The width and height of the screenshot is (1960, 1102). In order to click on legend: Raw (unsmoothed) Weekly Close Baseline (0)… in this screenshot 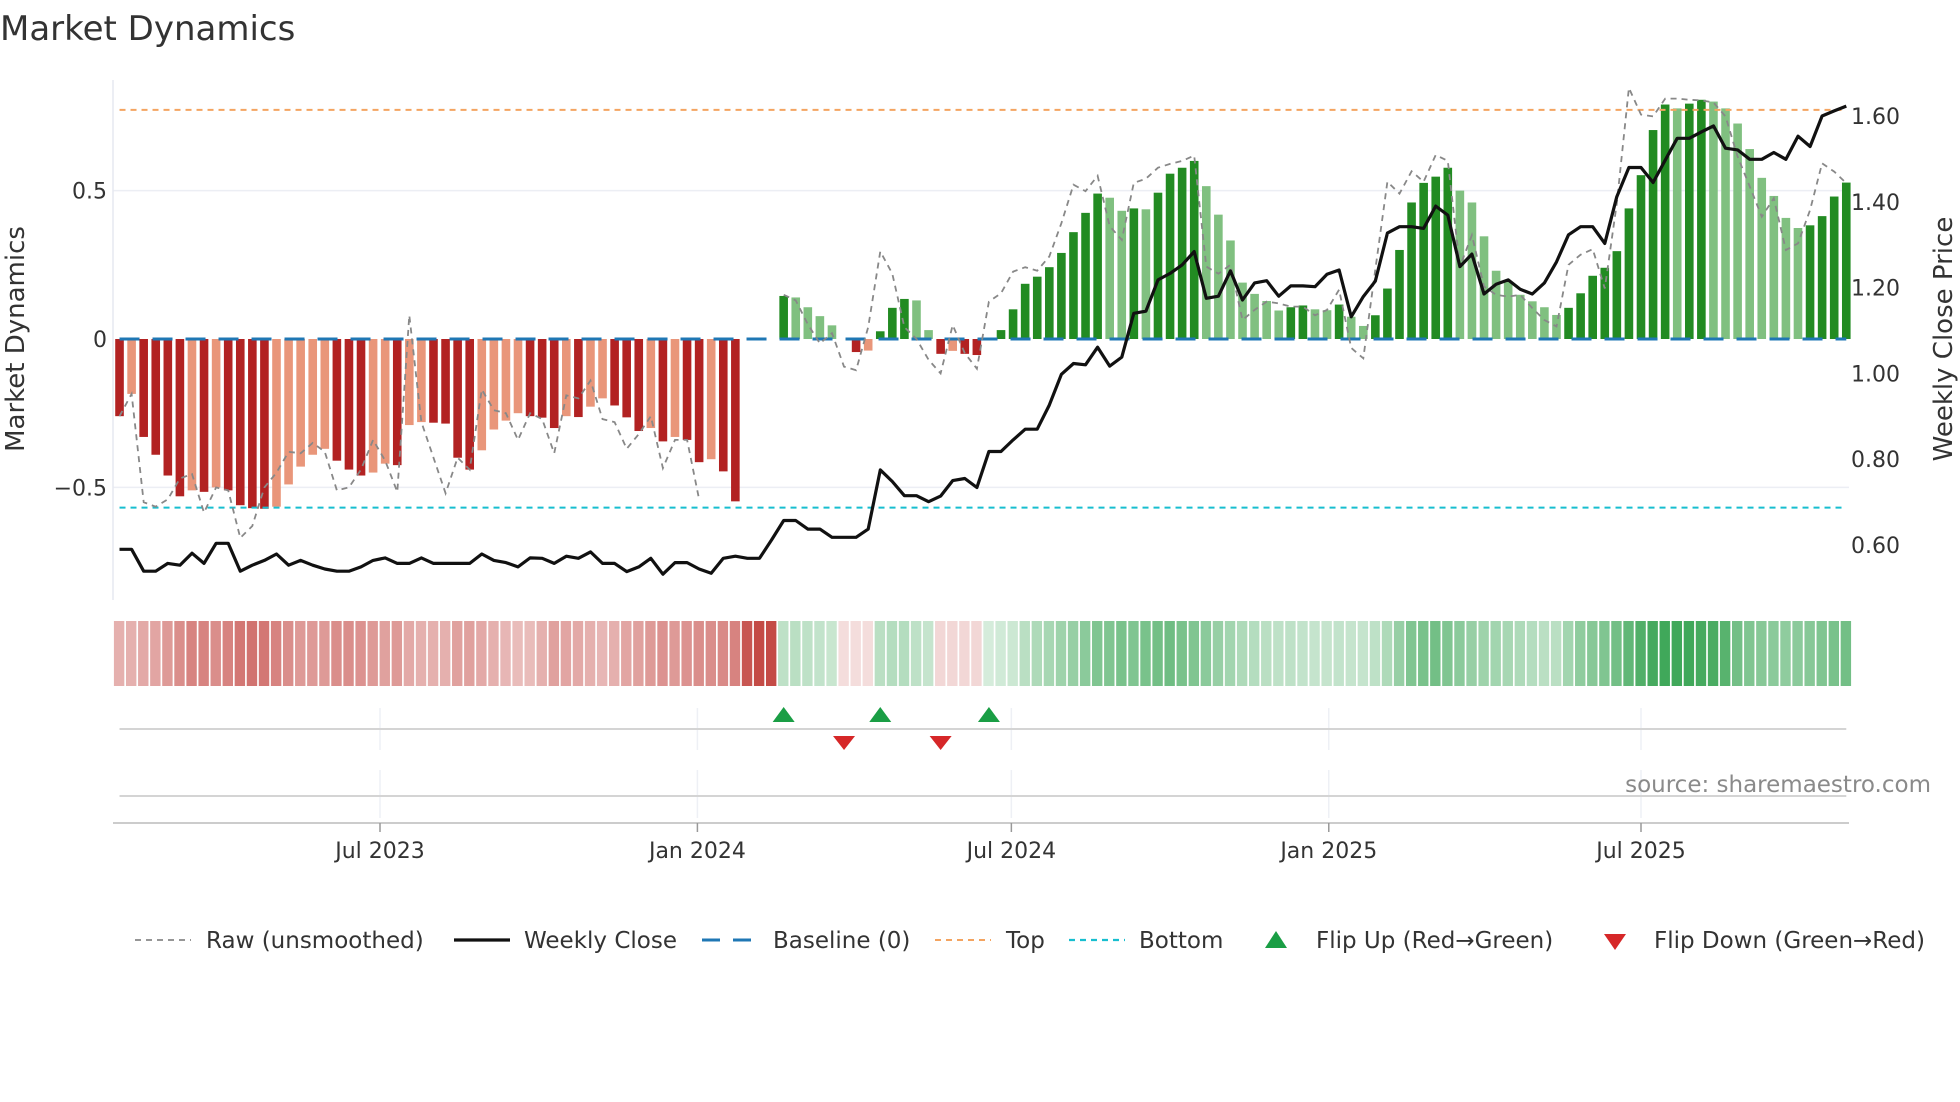, I will do `click(1030, 941)`.